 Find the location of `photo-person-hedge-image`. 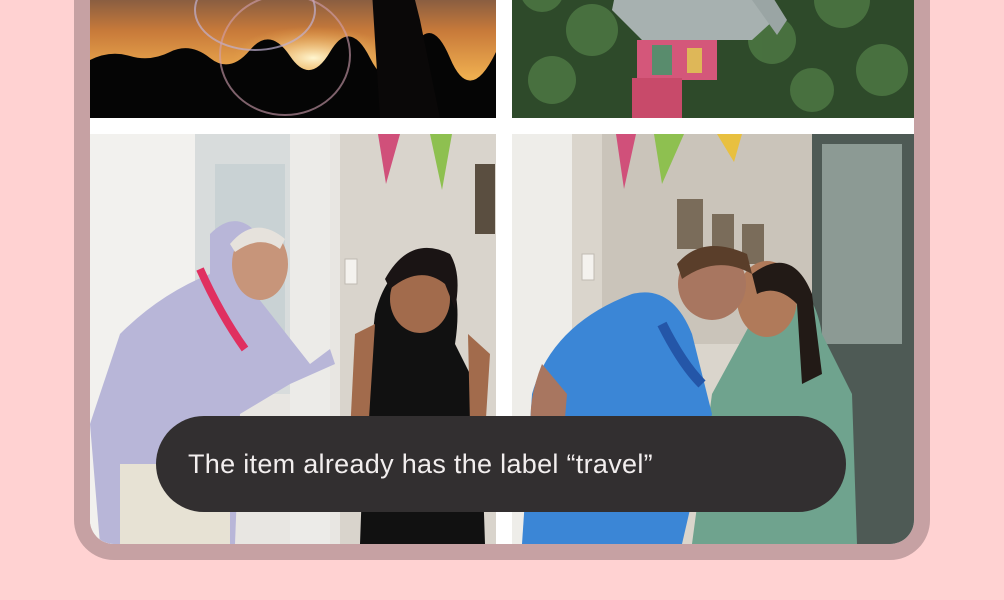

photo-person-hedge-image is located at coordinates (713, 59).